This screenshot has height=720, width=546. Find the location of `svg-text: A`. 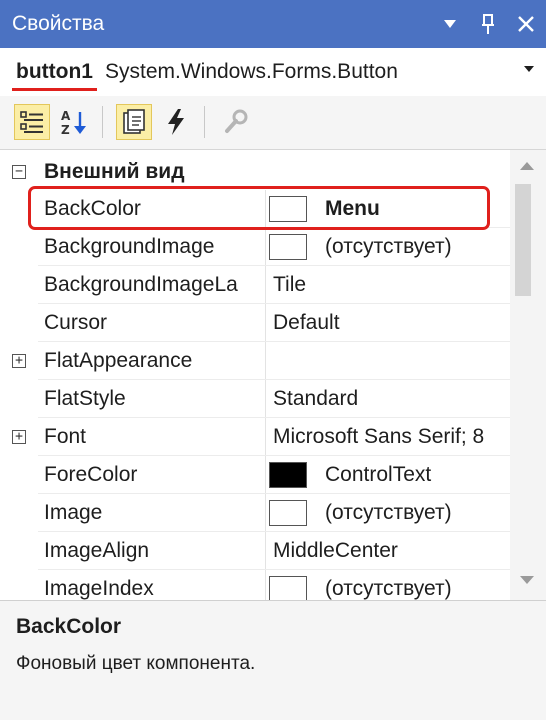

svg-text: A is located at coordinates (66, 116).